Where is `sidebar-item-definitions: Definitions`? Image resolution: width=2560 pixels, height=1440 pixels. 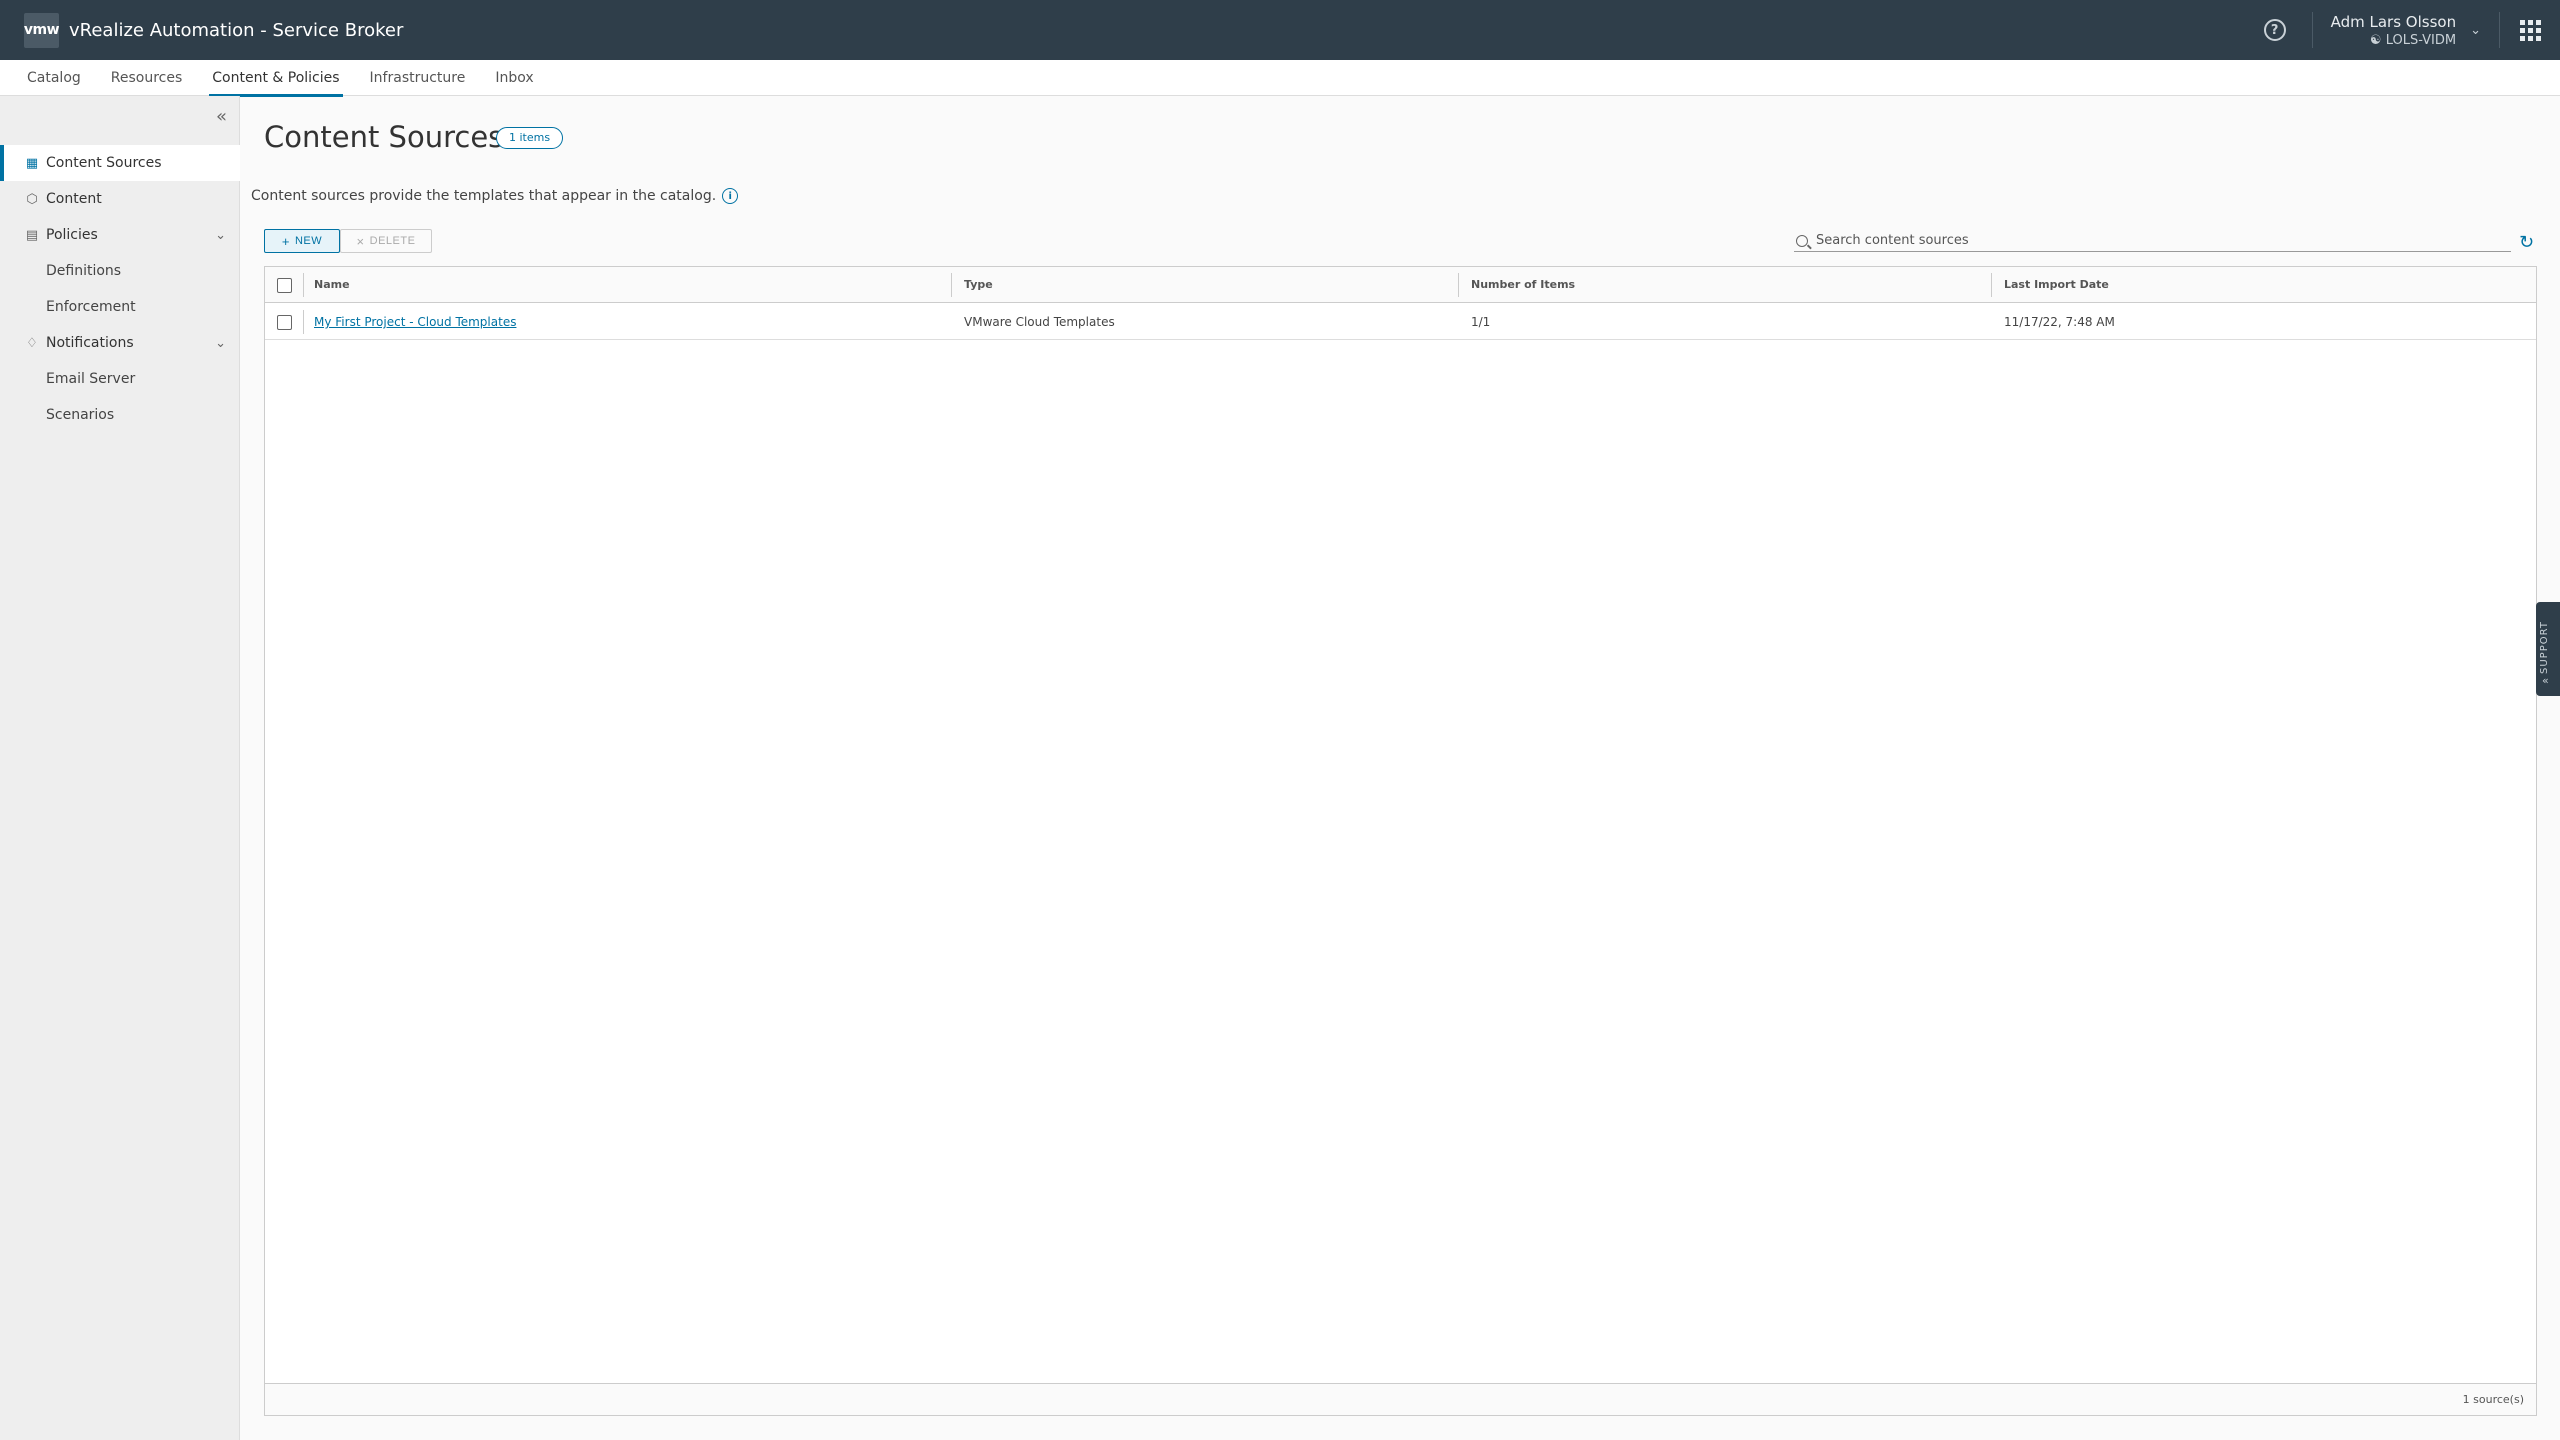 sidebar-item-definitions: Definitions is located at coordinates (120, 271).